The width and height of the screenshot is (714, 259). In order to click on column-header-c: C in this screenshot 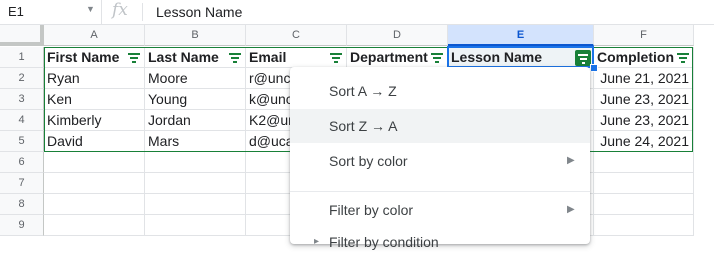, I will do `click(296, 35)`.